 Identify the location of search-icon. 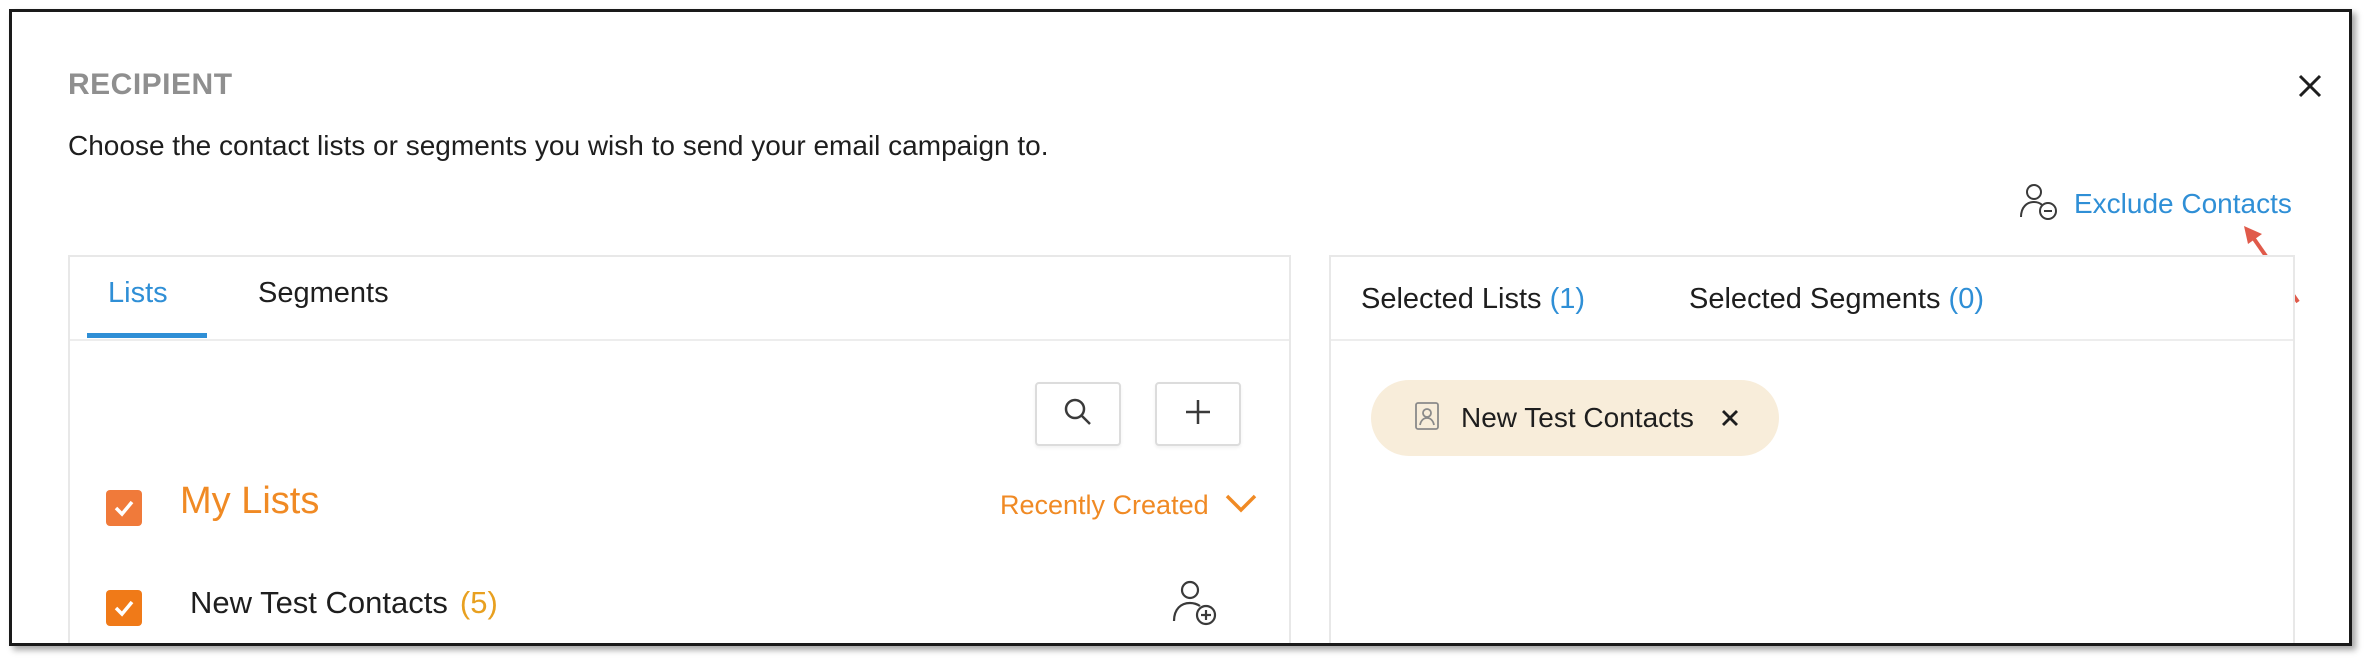
(1078, 414).